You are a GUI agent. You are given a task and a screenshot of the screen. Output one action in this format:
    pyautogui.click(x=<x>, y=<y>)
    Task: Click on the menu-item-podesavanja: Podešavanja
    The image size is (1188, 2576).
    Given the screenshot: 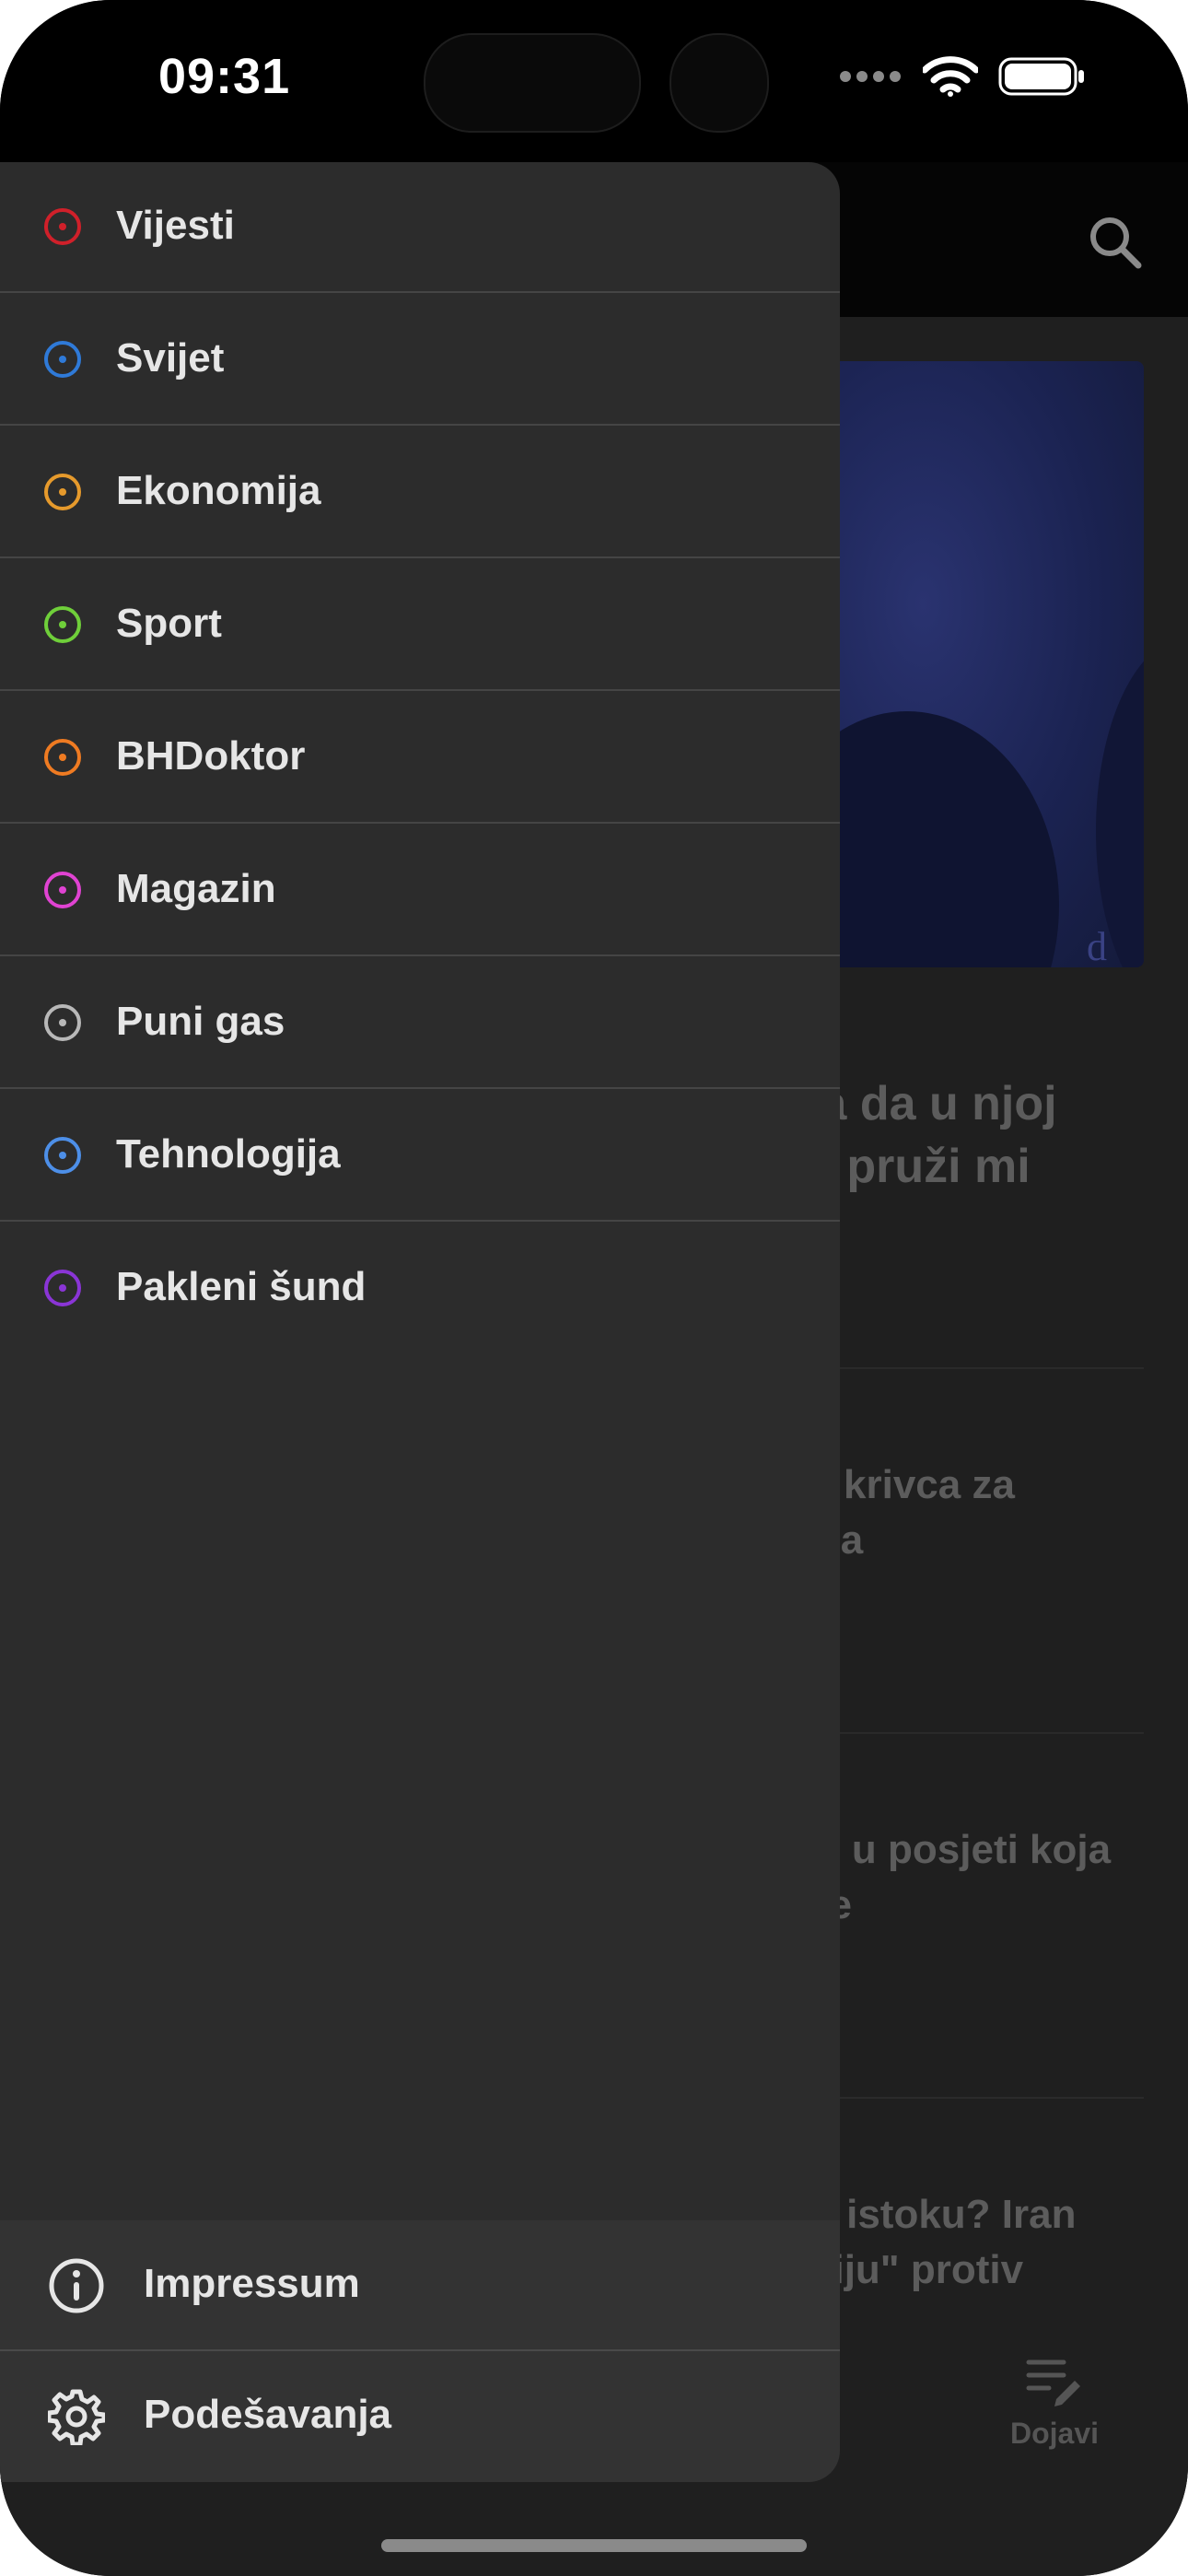 What is the action you would take?
    pyautogui.click(x=420, y=2416)
    